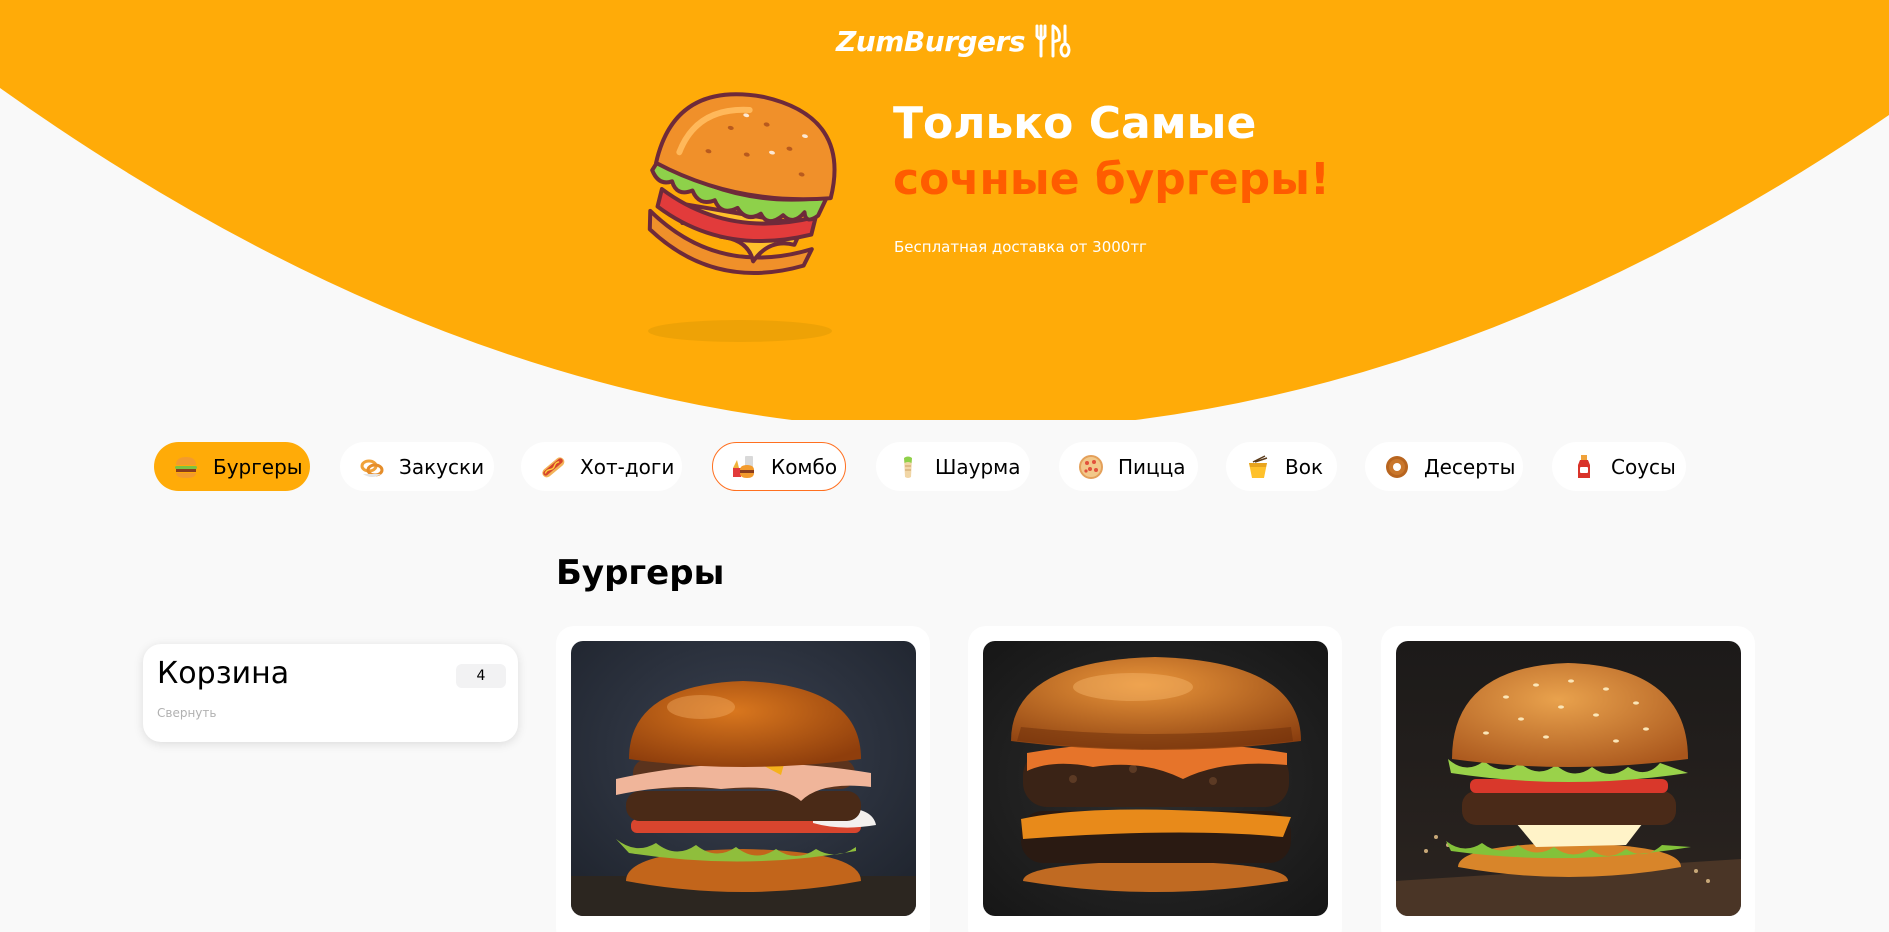  Describe the element at coordinates (258, 466) in the screenshot. I see `category-label: Бургеры` at that location.